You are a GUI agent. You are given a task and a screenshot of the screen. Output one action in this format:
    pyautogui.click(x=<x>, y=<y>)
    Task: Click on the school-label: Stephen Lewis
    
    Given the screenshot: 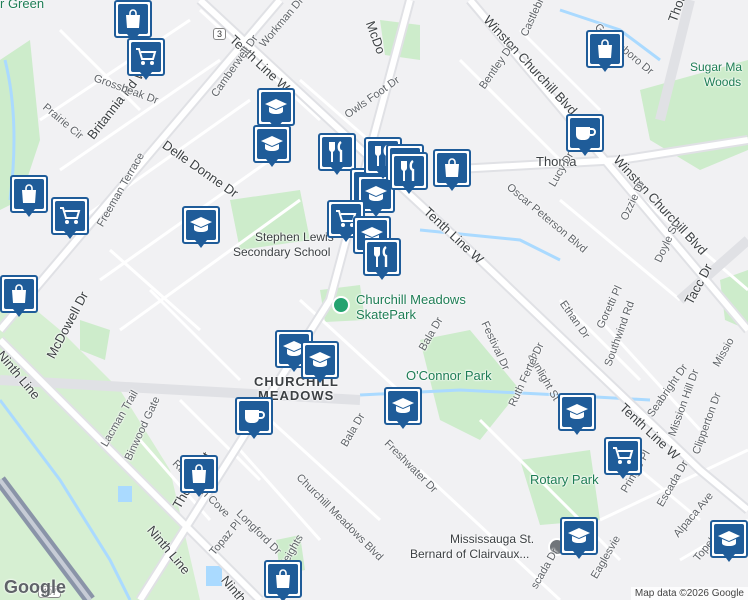 What is the action you would take?
    pyautogui.click(x=294, y=237)
    